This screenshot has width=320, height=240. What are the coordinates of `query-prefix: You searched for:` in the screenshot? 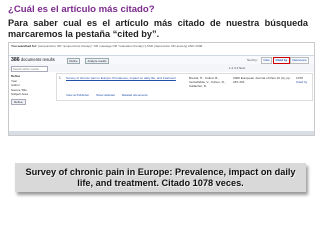 It's located at (24, 46).